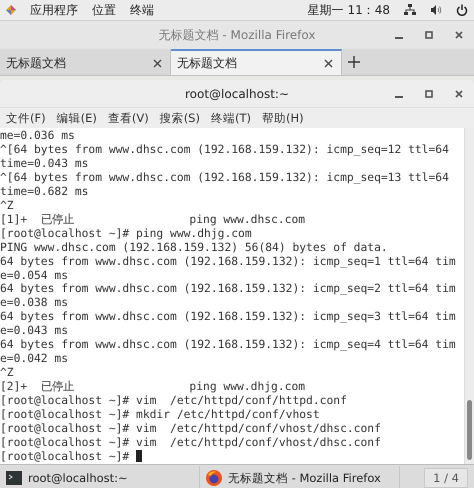 Image resolution: width=474 pixels, height=488 pixels. Describe the element at coordinates (224, 177) in the screenshot. I see `terminal-line: ^[64 bytes from www.dhsc.com (192.168.159.132): icmp_seq=13 ttl=64` at that location.